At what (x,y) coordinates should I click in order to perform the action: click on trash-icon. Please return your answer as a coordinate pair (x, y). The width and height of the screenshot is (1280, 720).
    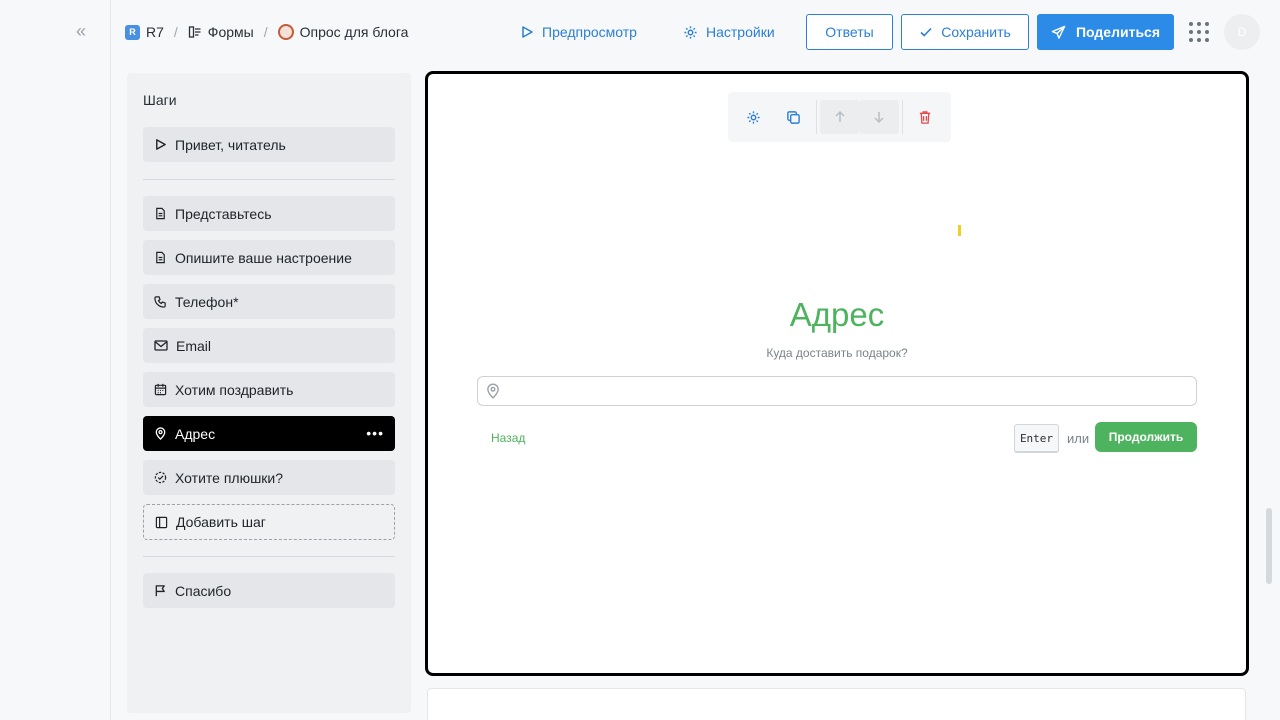
    Looking at the image, I should click on (925, 117).